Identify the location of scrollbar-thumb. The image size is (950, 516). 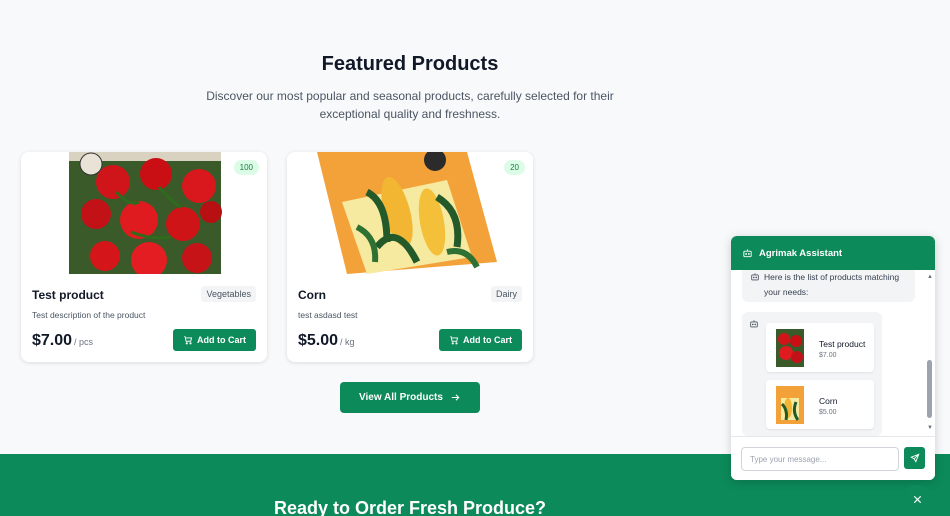
(929, 389).